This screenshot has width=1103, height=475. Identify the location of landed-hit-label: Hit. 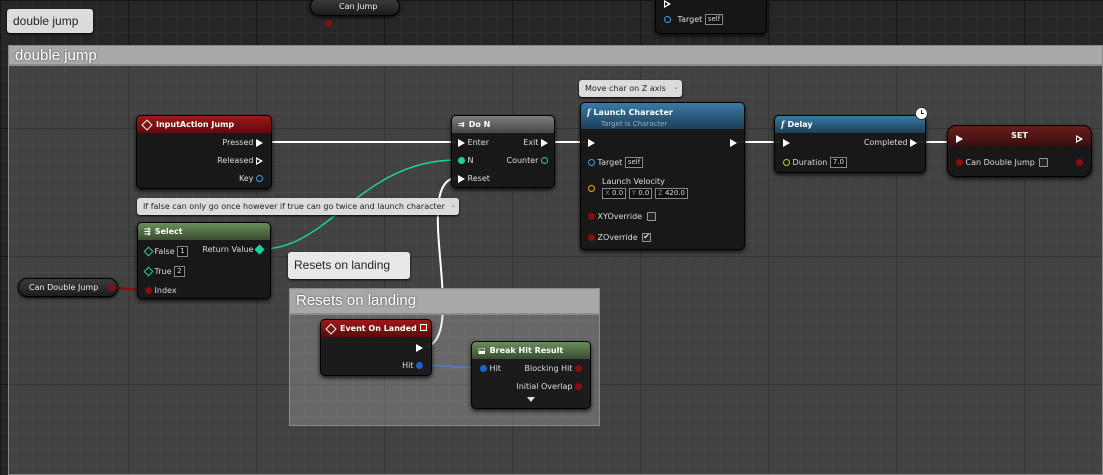
(408, 365).